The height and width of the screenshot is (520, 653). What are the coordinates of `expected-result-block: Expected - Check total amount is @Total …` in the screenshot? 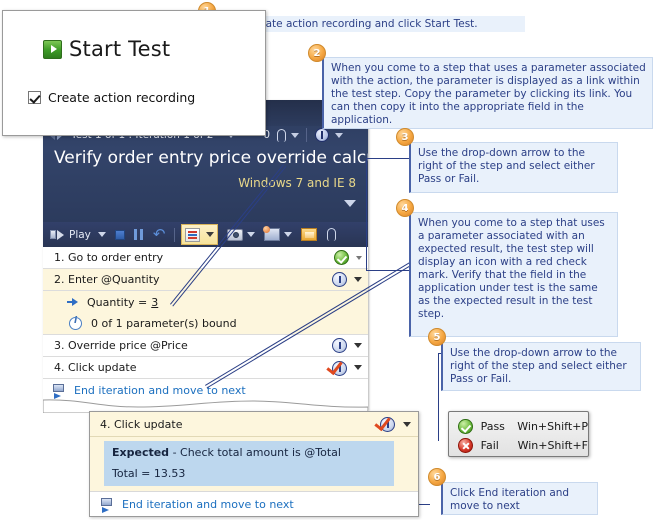 It's located at (249, 463).